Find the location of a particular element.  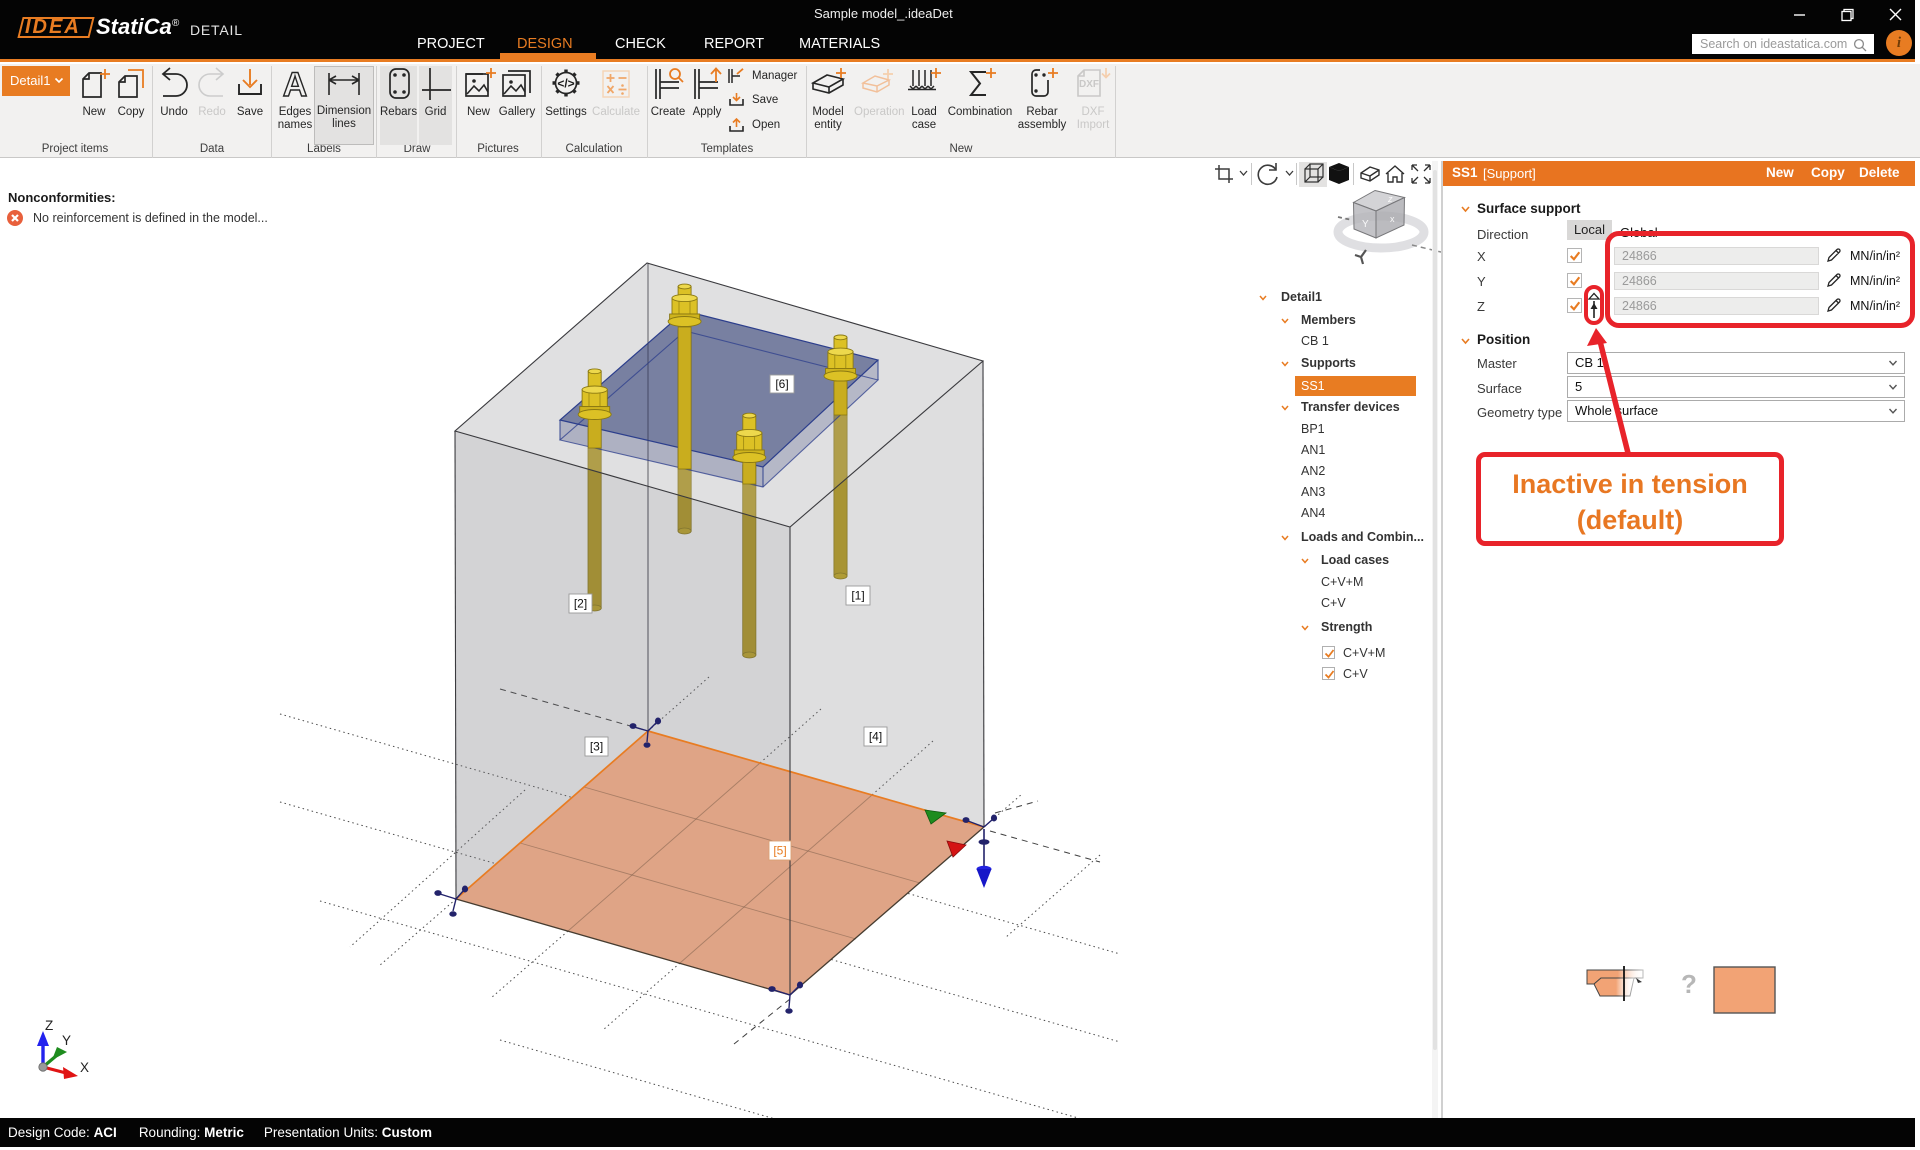

svg-text: [6] is located at coordinates (781, 384).